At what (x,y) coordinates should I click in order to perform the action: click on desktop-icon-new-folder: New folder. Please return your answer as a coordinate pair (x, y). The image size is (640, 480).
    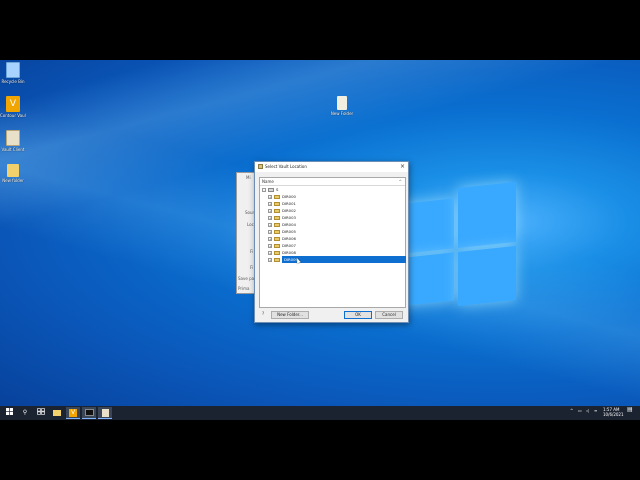
    Looking at the image, I should click on (13, 173).